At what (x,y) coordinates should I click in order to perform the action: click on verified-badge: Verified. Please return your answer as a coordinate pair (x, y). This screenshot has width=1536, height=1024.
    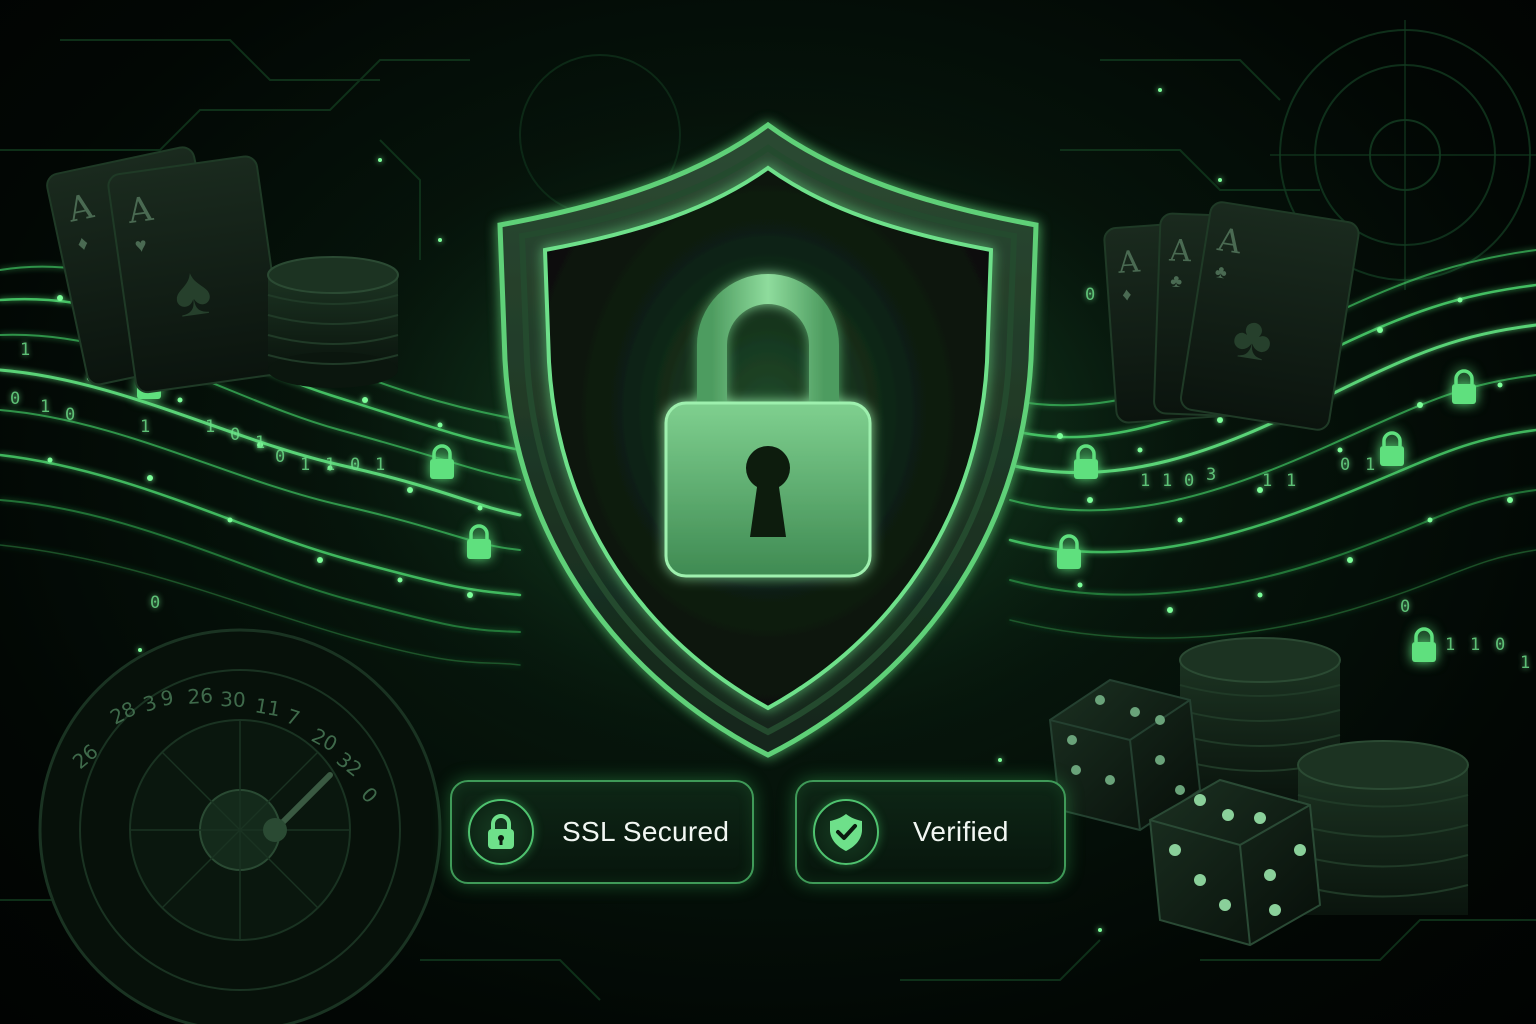
    Looking at the image, I should click on (930, 832).